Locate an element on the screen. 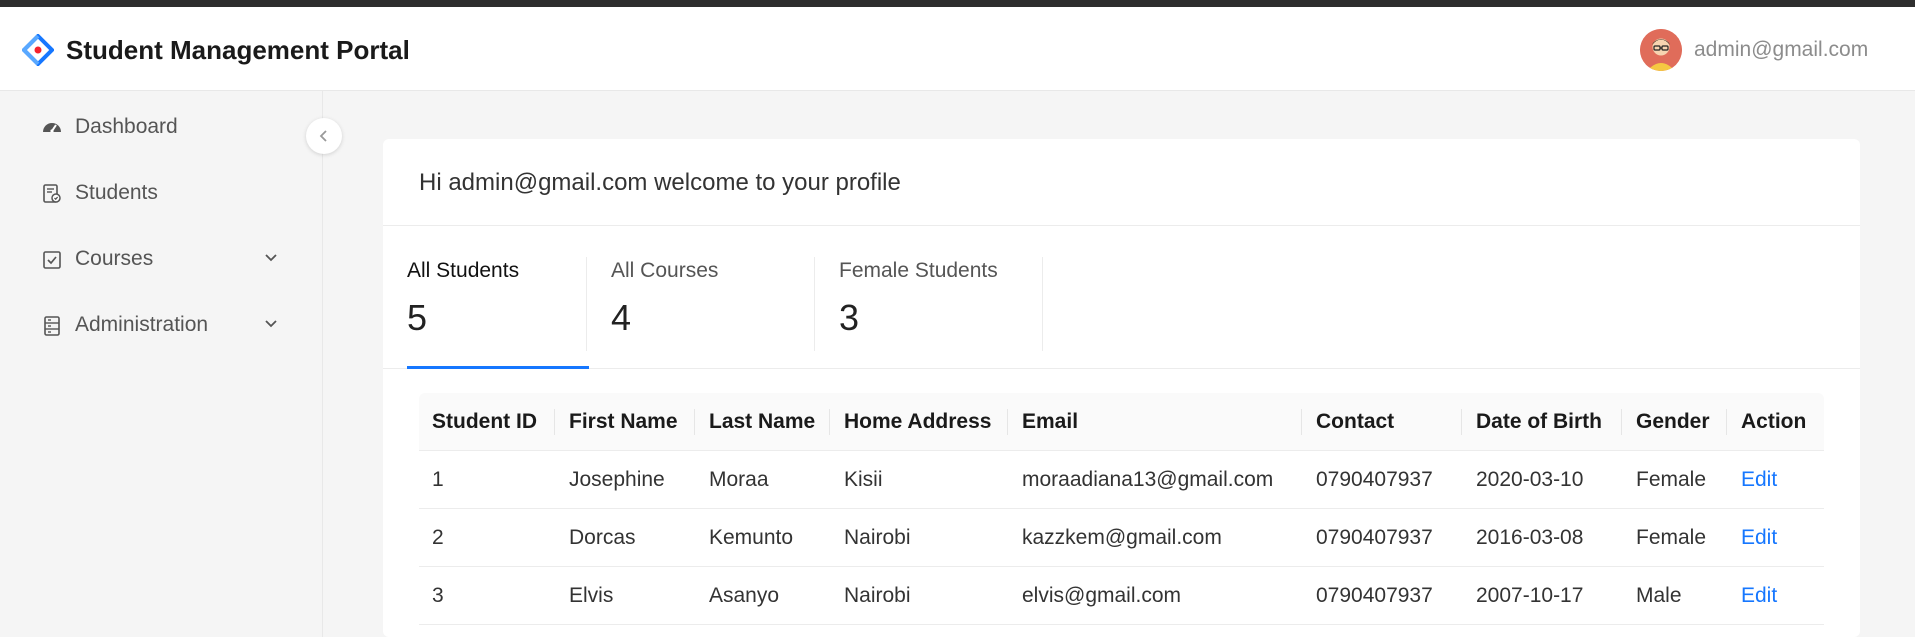  tab-all-courses: All Courses 4 is located at coordinates (701, 315).